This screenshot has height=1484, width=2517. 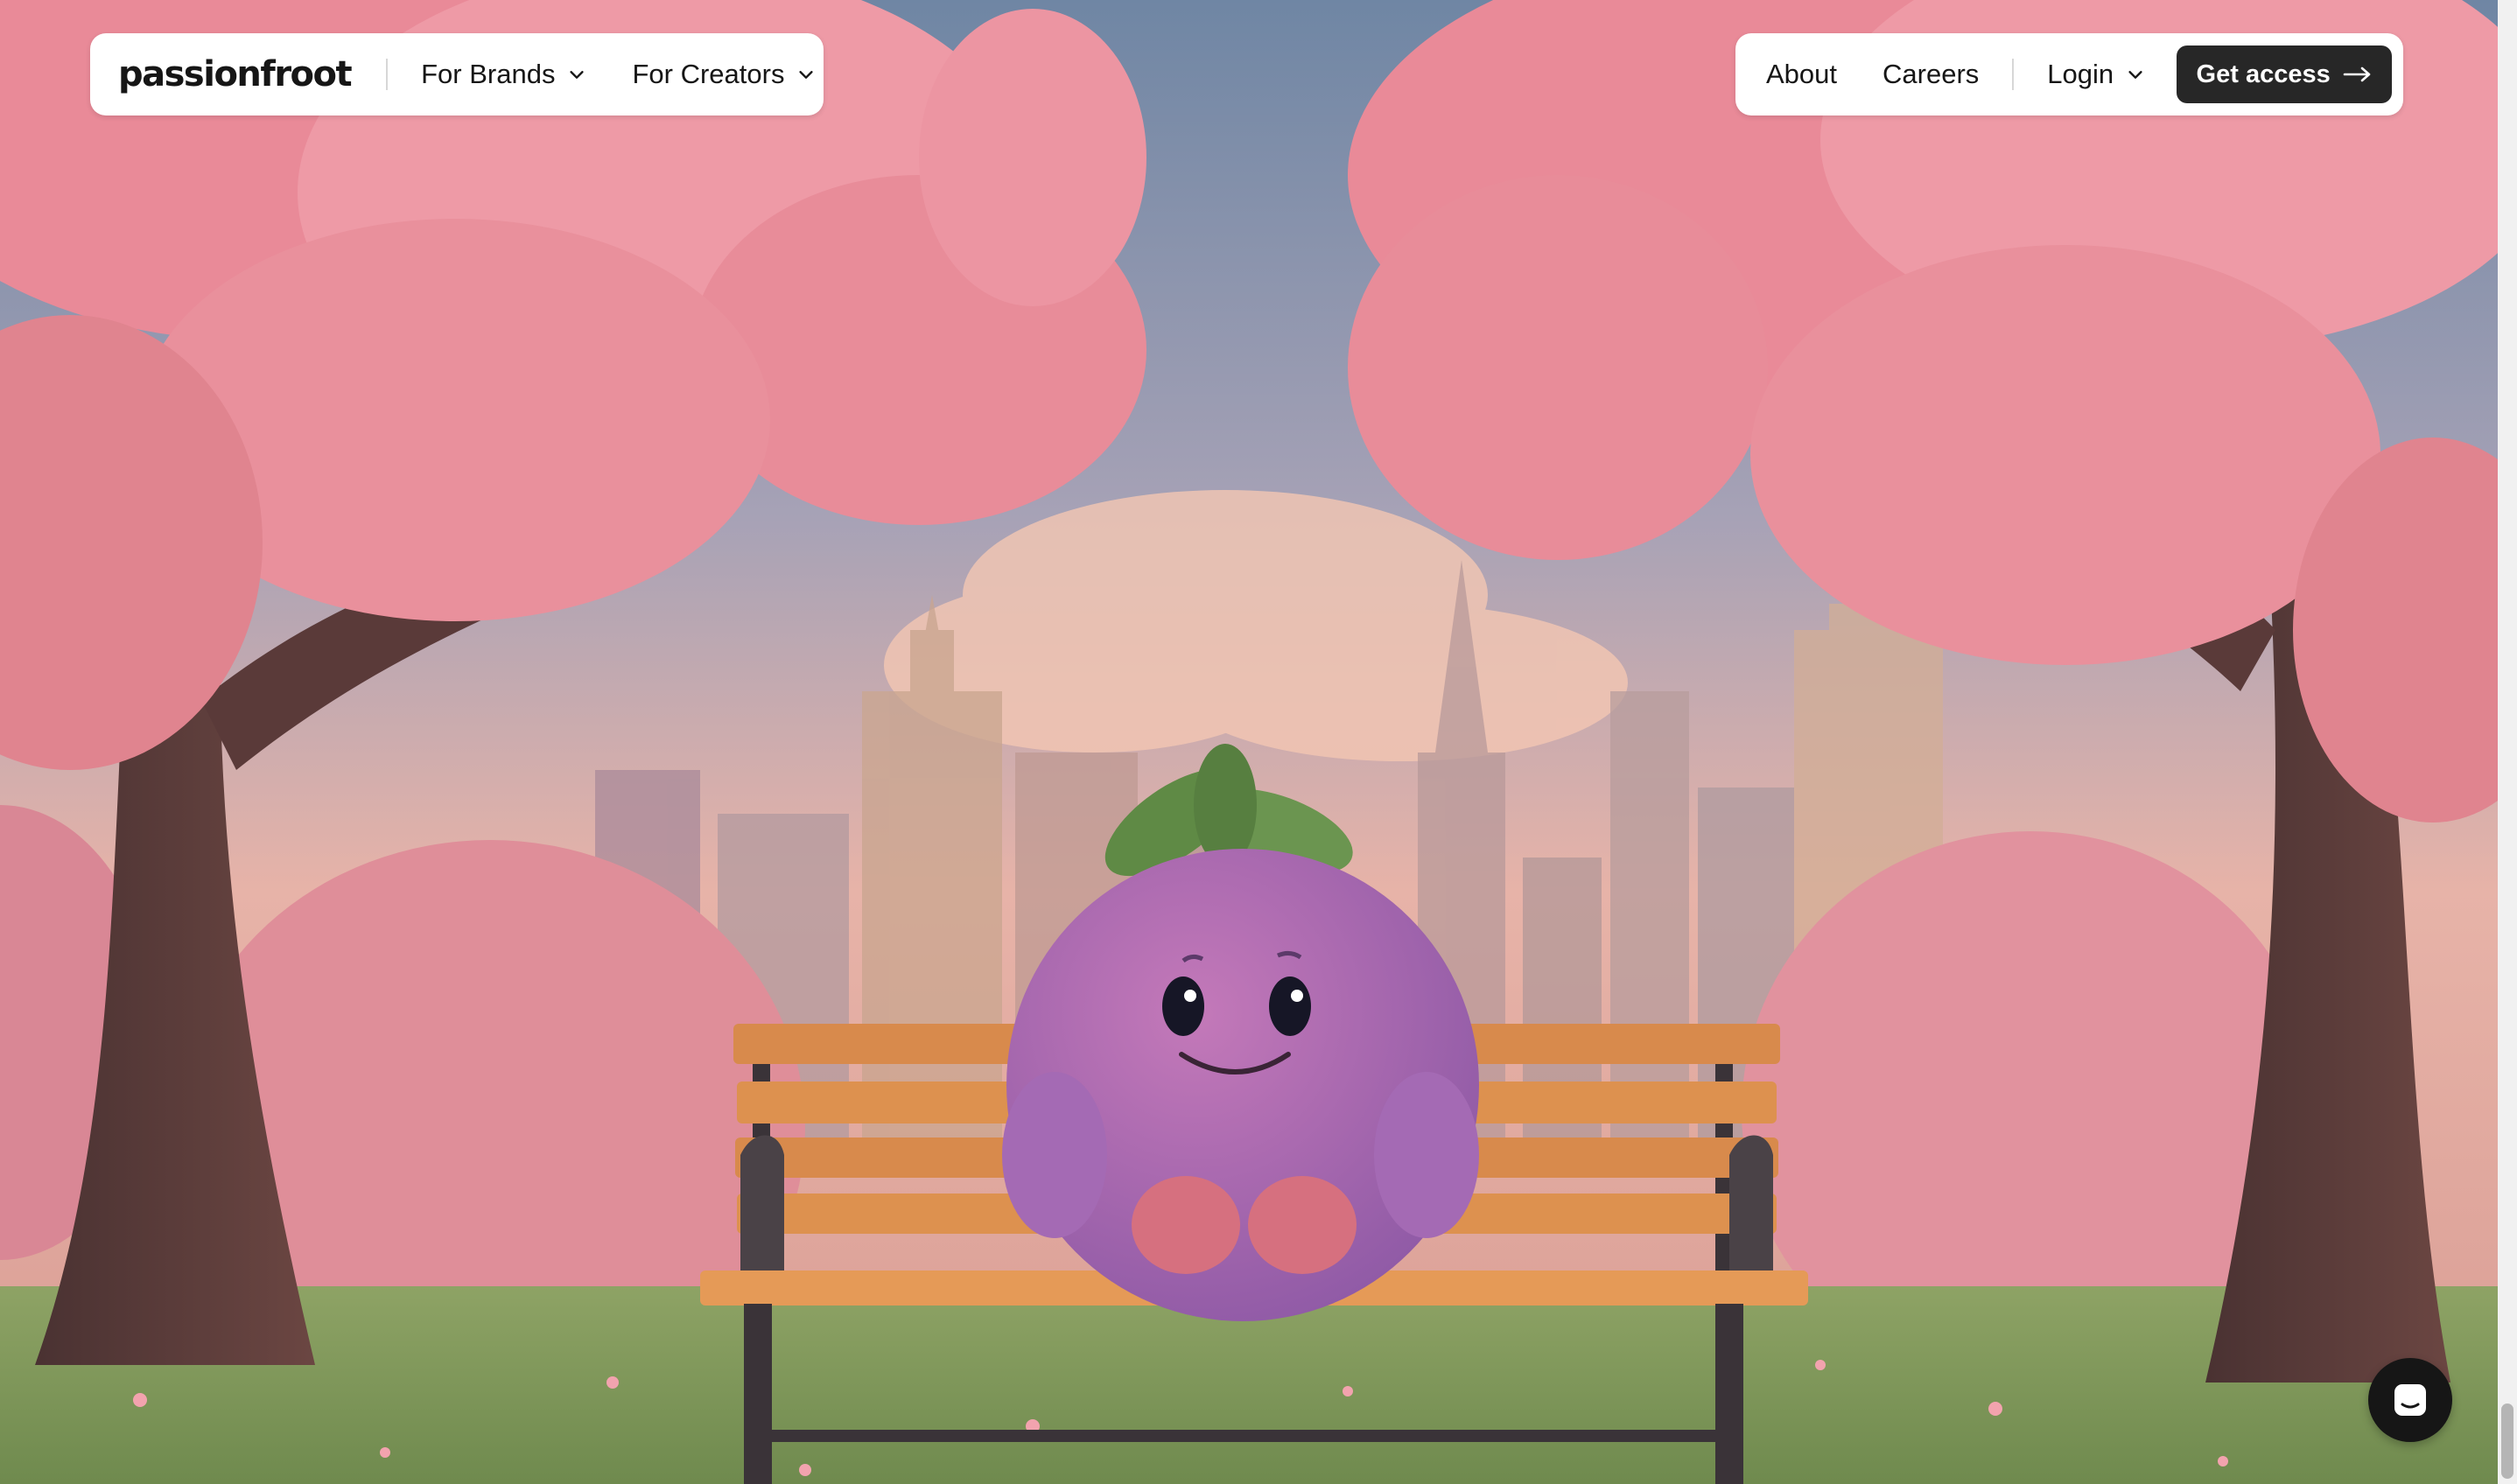 What do you see at coordinates (235, 74) in the screenshot?
I see `brand-logo: passionfroot` at bounding box center [235, 74].